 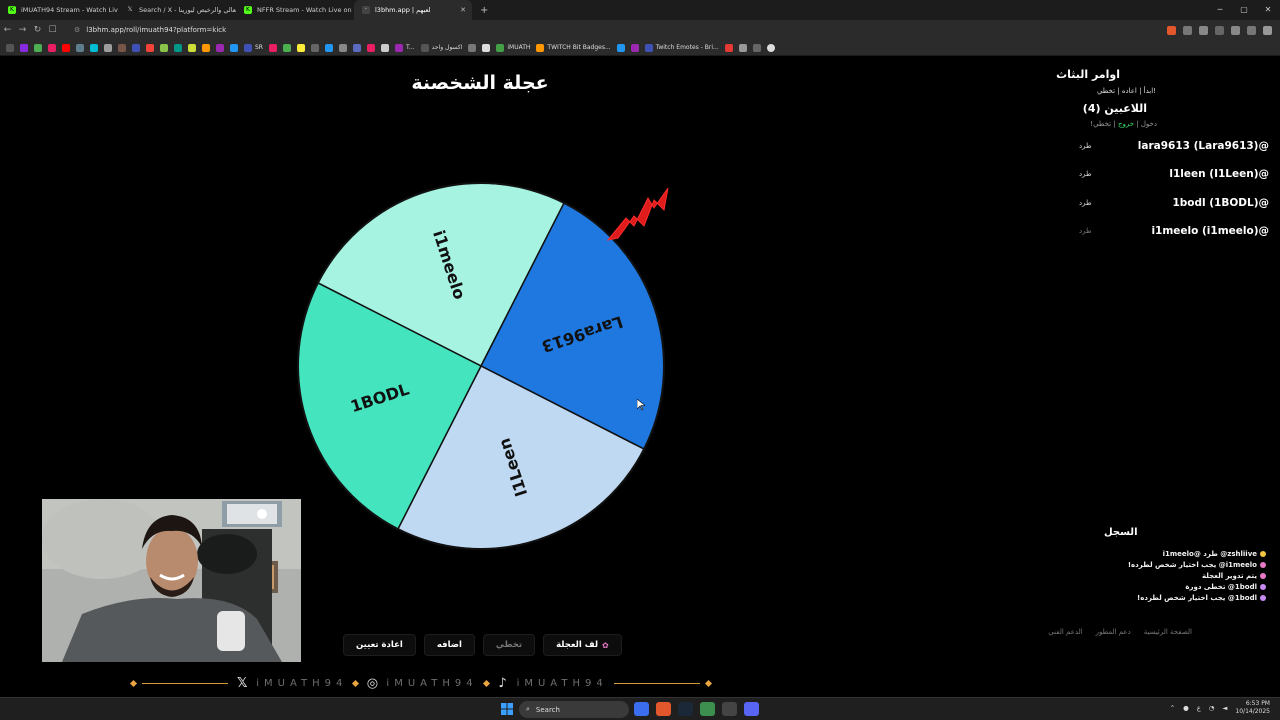 What do you see at coordinates (253, 47) in the screenshot?
I see `bookmark-item: SR` at bounding box center [253, 47].